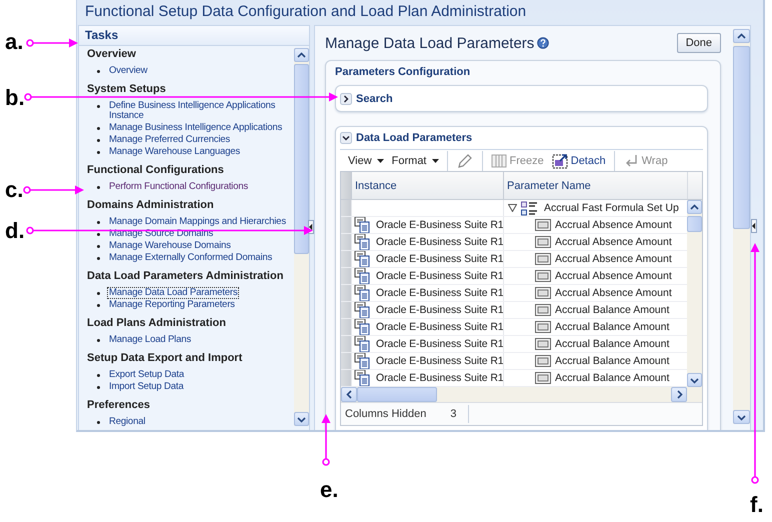  I want to click on done-button: Done, so click(698, 43).